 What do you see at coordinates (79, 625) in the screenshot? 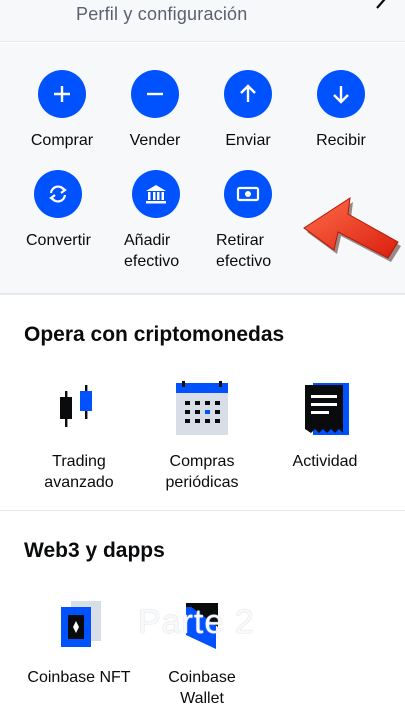
I see `nft-card-icon` at bounding box center [79, 625].